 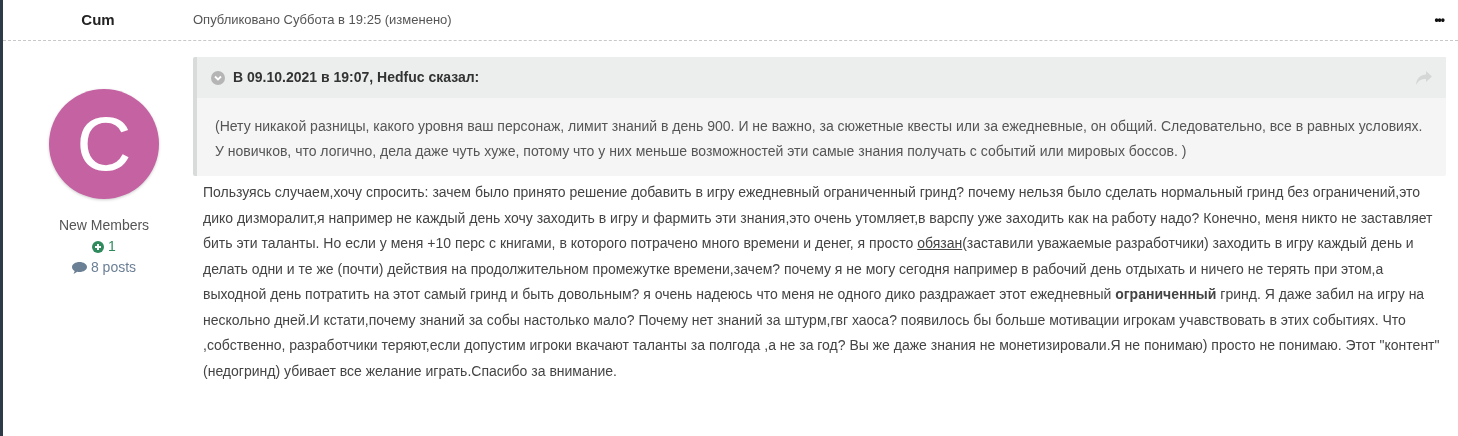 What do you see at coordinates (819, 139) in the screenshot?
I see `quote-text: (Нету никакой разницы, какого уровня ваш персонаж, лимит знаний в день 900. И не важно, за сюжетные квесты или за ежедневные, он общий. Следовательно, все в равных условиях. У новичков, что логично, дела даже чуть хуже, потому что у них меньше возможностей эти самые знания получать с событий или мировых боссов. )` at bounding box center [819, 139].